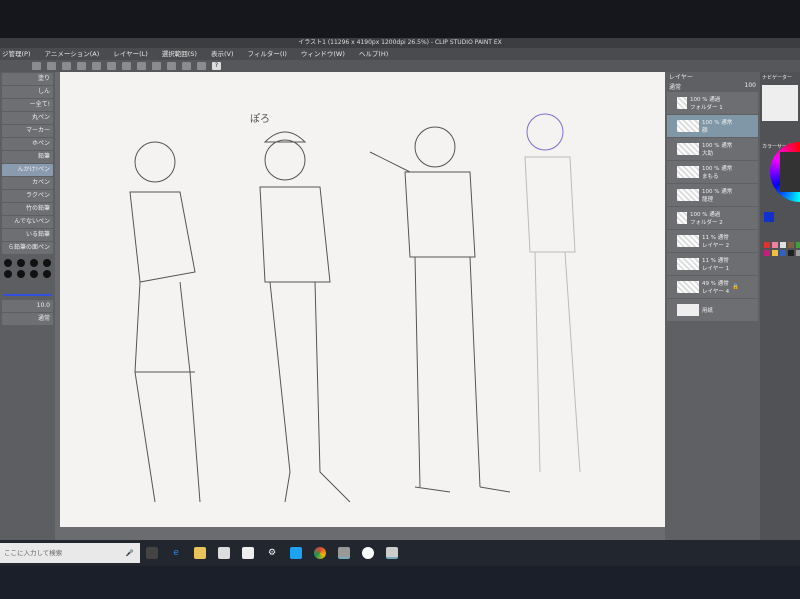  Describe the element at coordinates (27, 306) in the screenshot. I see `brush-size-field: 10.0` at that location.